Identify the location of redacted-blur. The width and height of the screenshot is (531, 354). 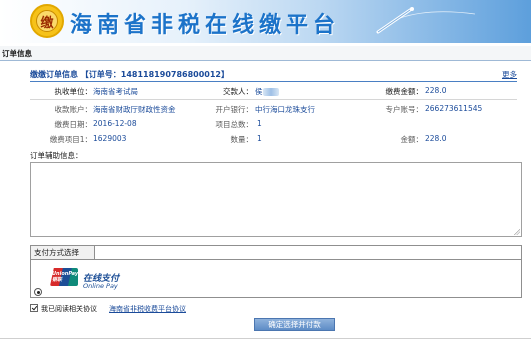
(270, 92).